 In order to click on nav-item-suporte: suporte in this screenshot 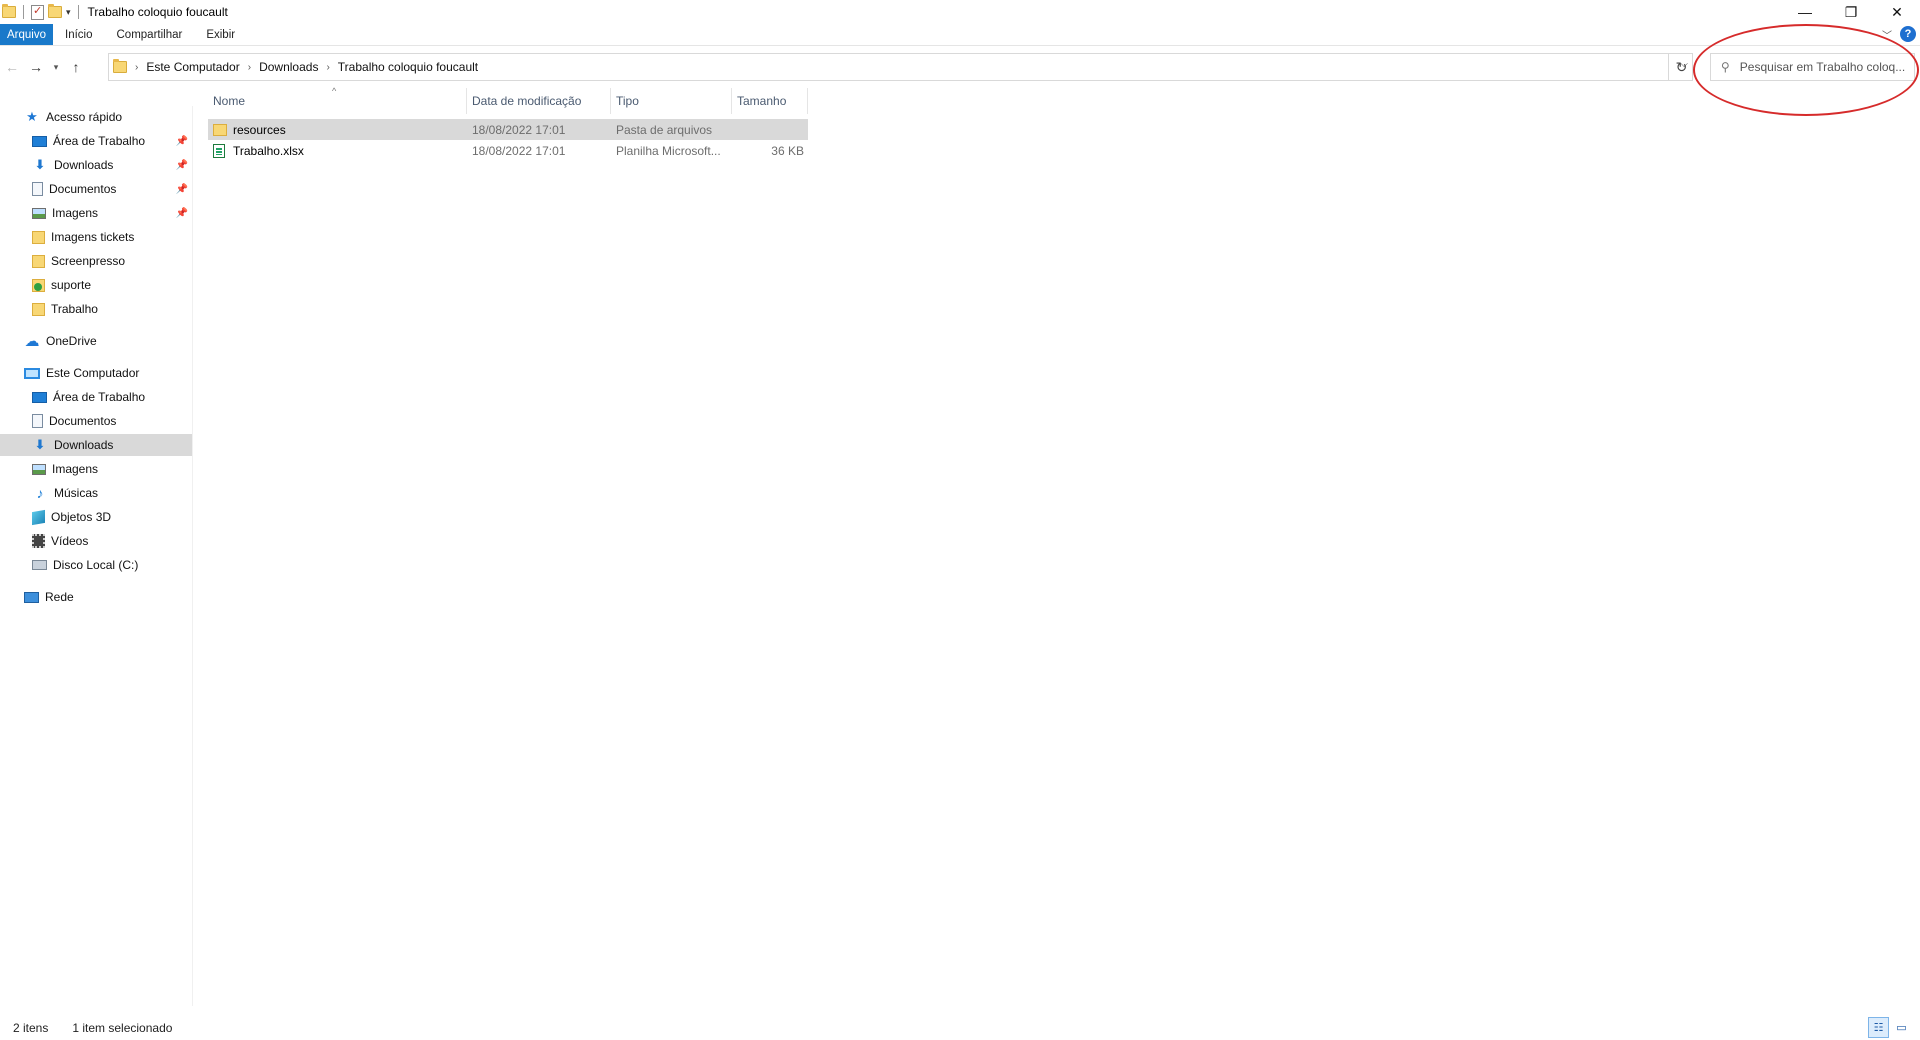, I will do `click(96, 285)`.